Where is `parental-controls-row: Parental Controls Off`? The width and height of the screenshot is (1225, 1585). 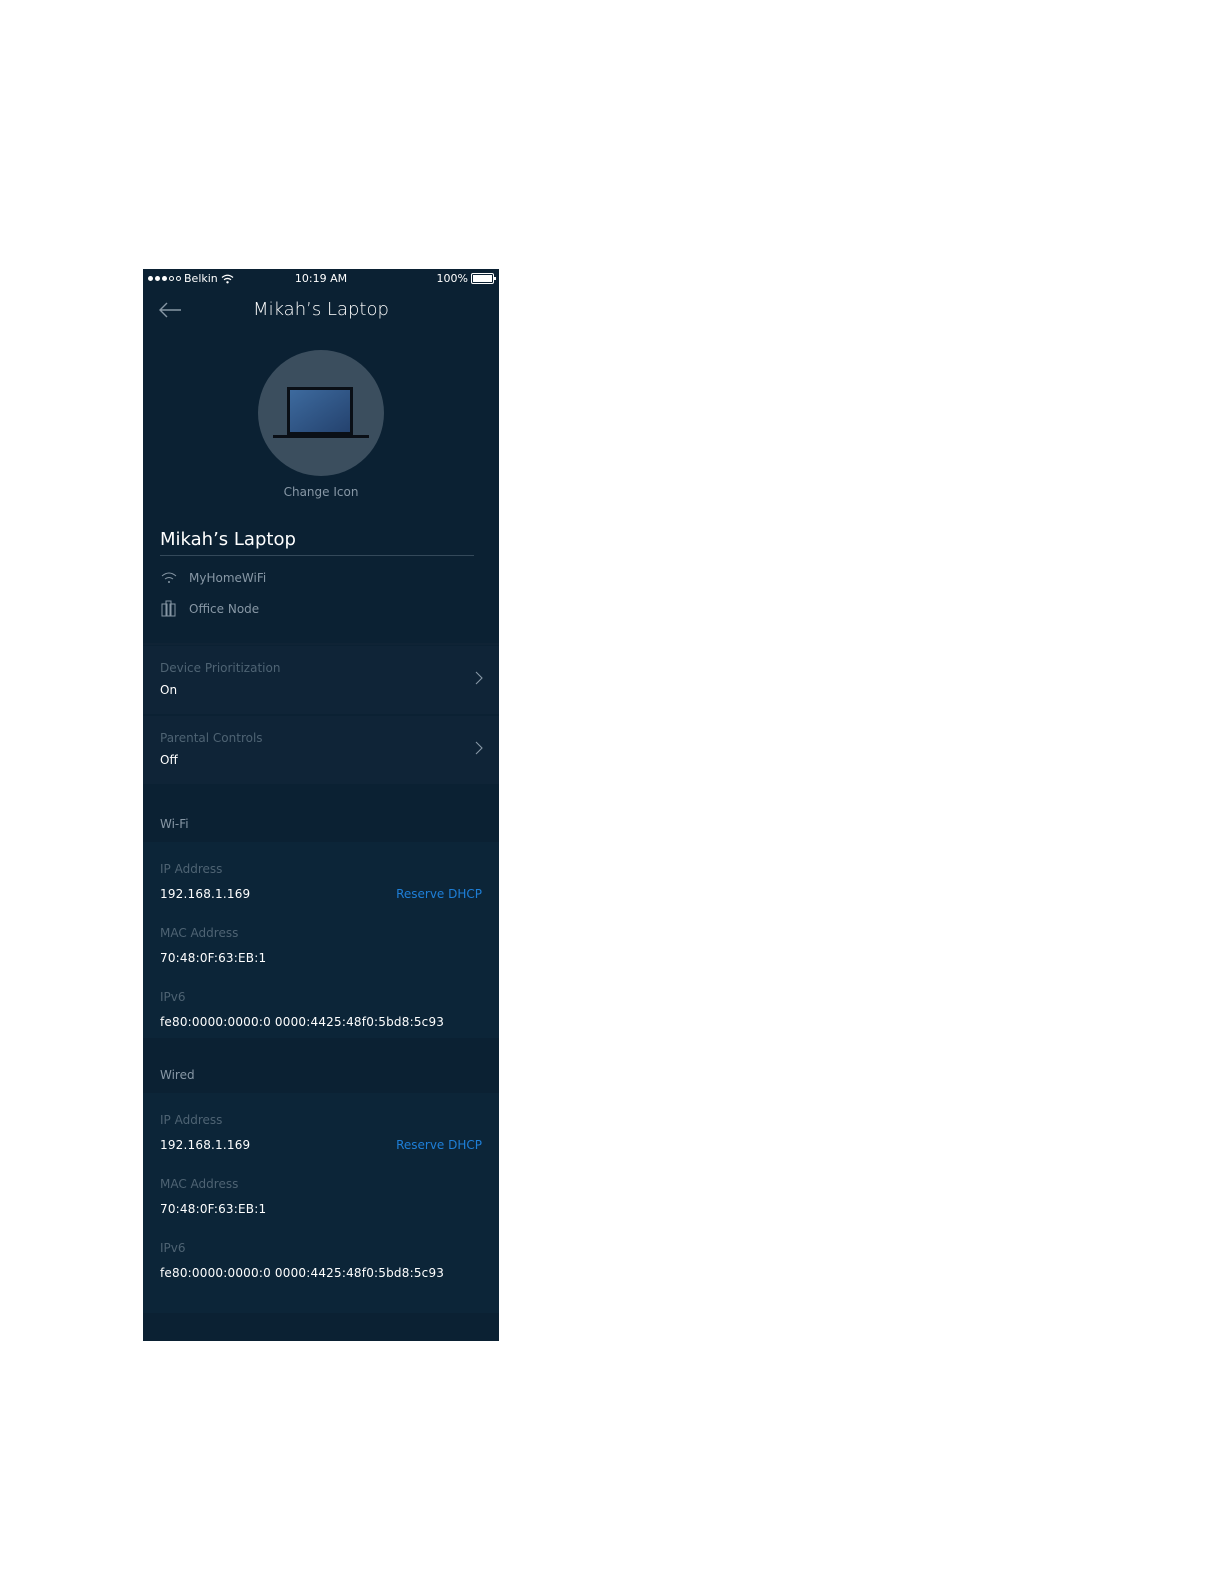
parental-controls-row: Parental Controls Off is located at coordinates (321, 750).